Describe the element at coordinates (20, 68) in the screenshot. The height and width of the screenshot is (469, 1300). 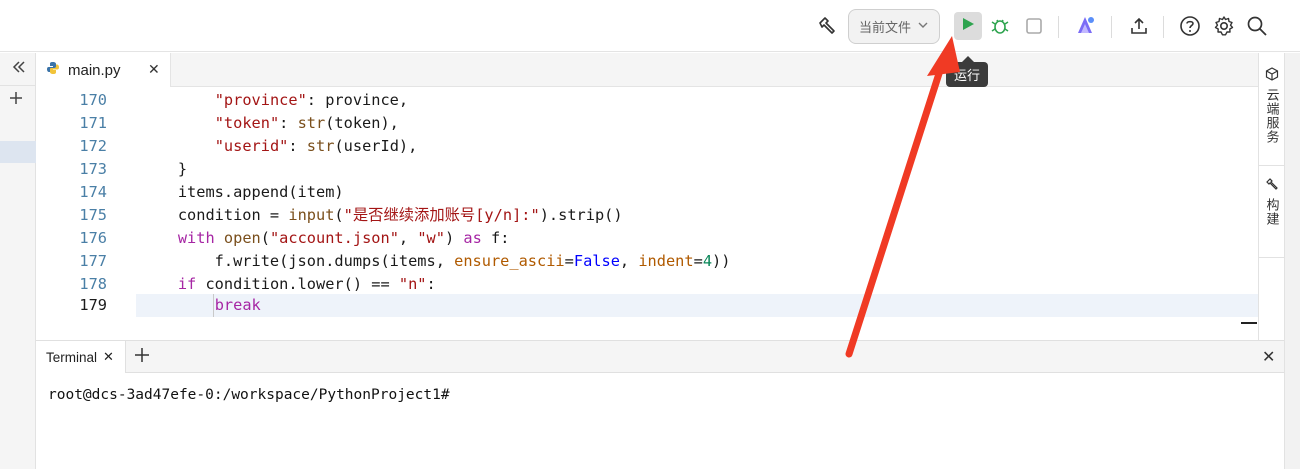
I see `collapse-panel-icon` at that location.